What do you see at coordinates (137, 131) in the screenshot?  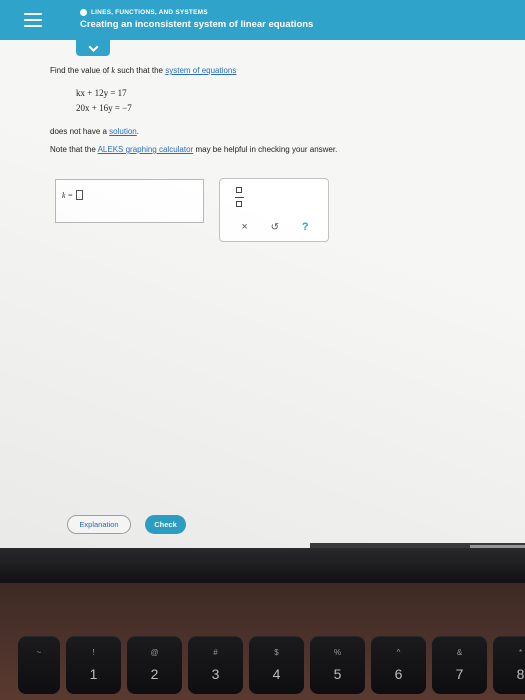 I see `condition-period: .` at bounding box center [137, 131].